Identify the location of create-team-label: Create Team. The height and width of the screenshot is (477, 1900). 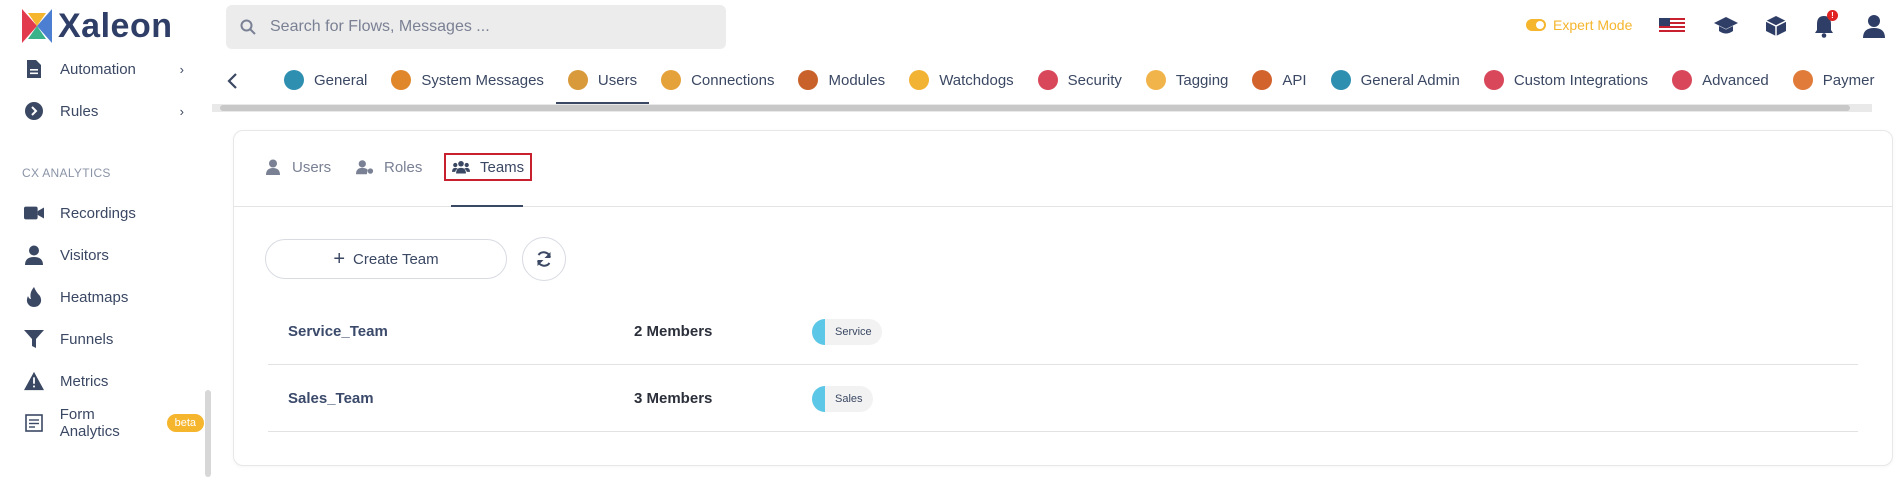
(396, 259).